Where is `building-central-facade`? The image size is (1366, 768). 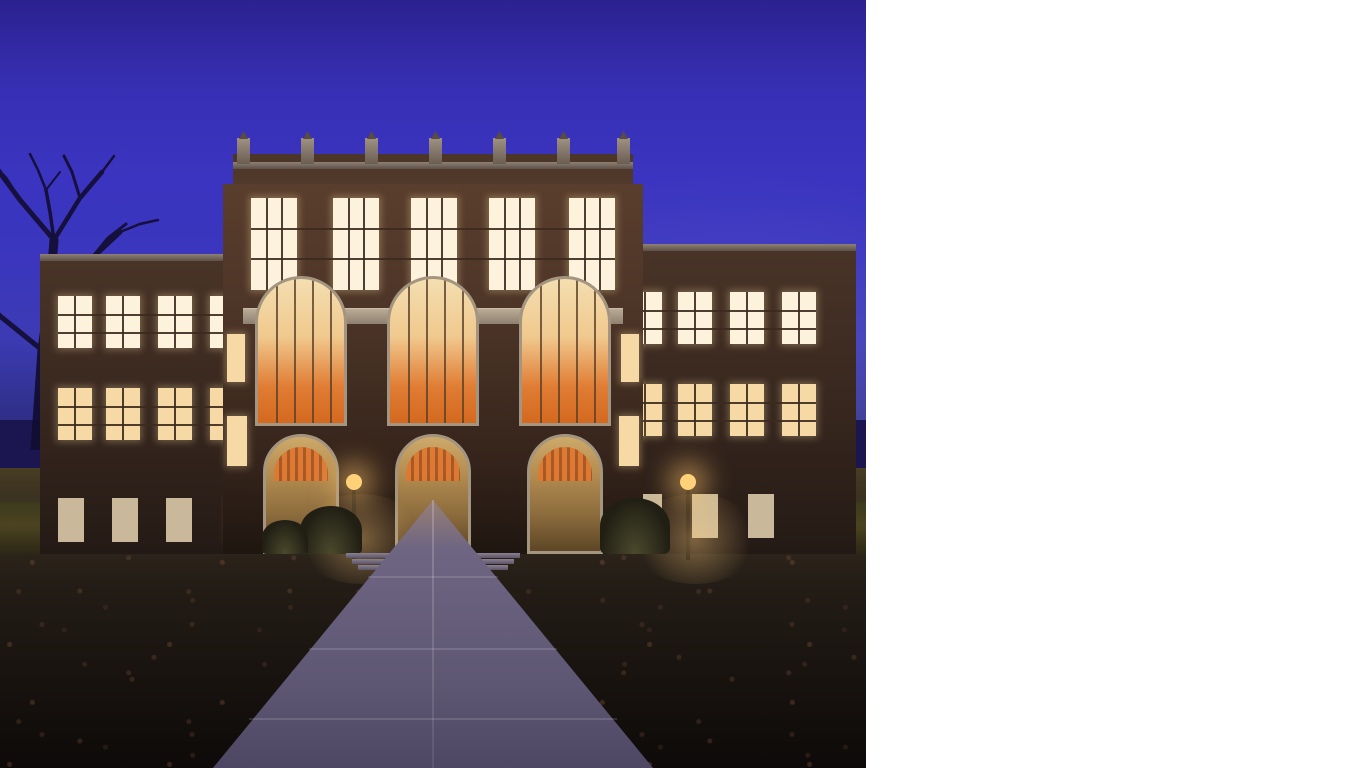
building-central-facade is located at coordinates (433, 369).